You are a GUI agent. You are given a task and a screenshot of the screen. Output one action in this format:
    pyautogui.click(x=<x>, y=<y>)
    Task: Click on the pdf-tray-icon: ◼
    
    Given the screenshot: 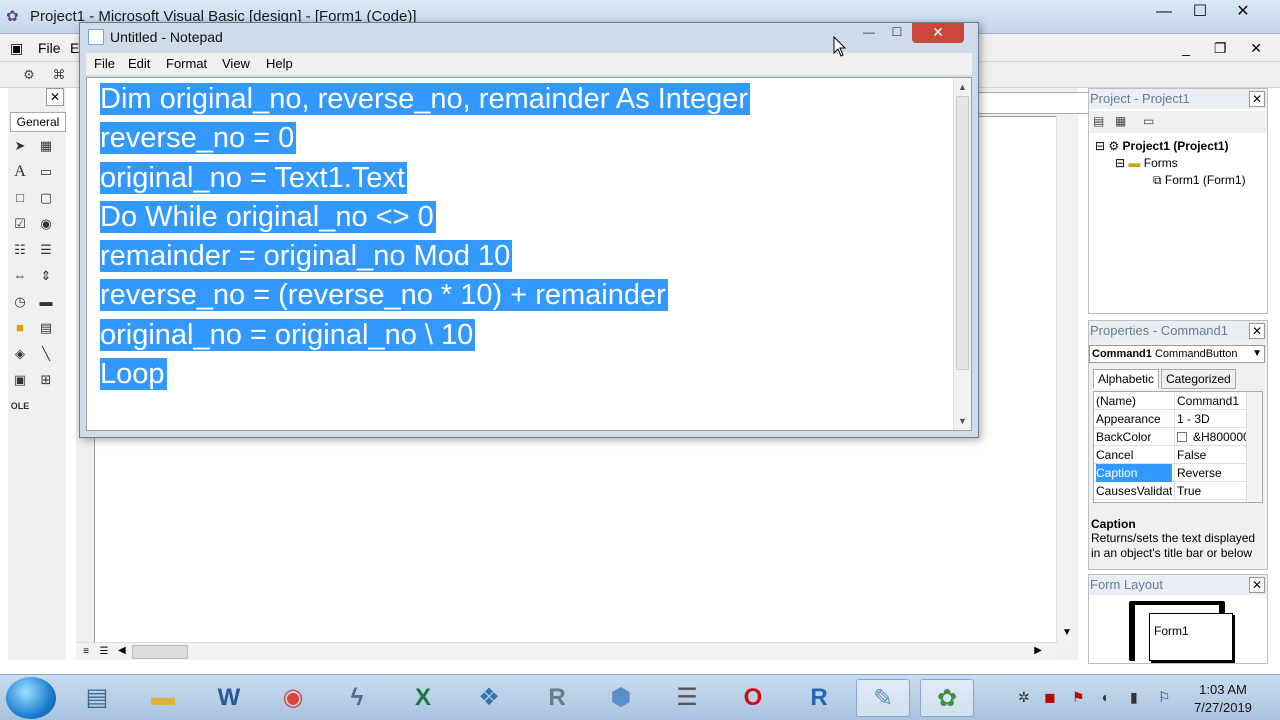 What is the action you would take?
    pyautogui.click(x=1050, y=697)
    